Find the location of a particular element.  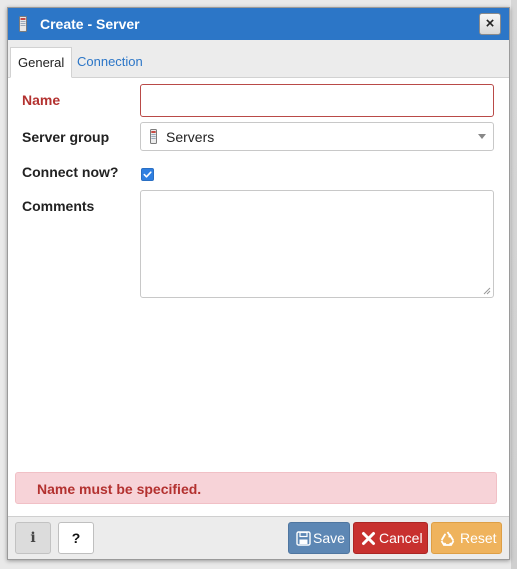

dialog-title: Create - Server is located at coordinates (90, 24).